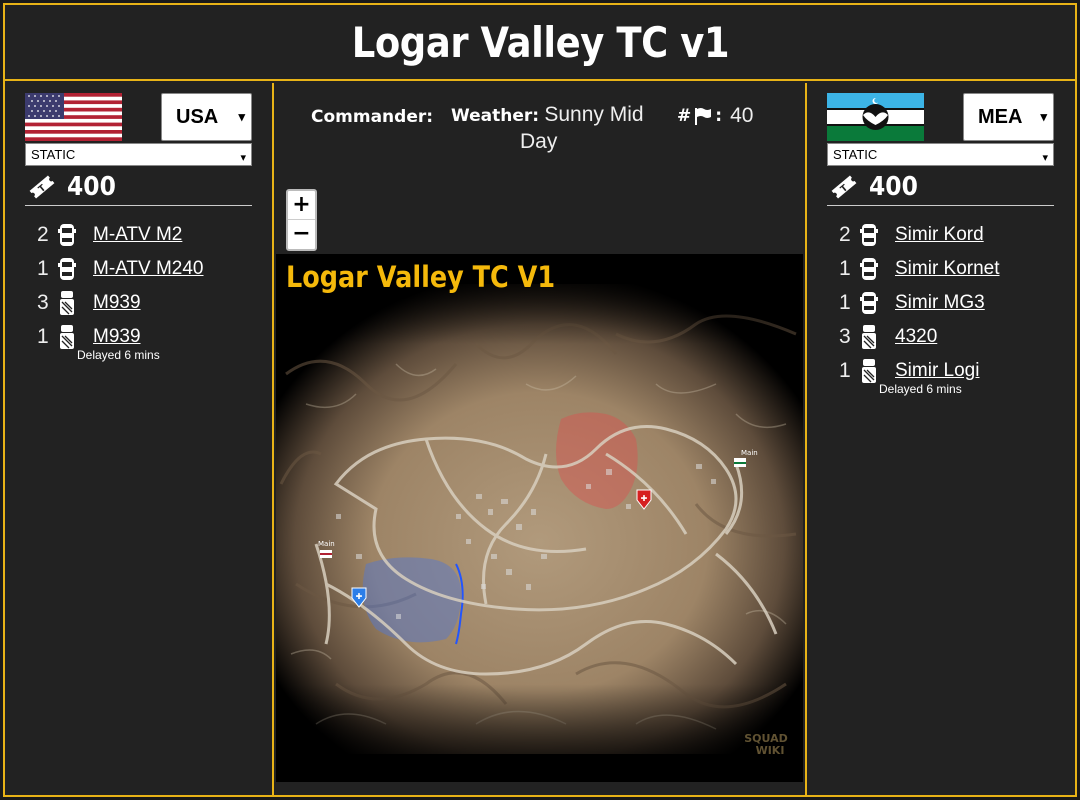 The width and height of the screenshot is (1080, 800). I want to click on unit-row: 3 4320, so click(946, 337).